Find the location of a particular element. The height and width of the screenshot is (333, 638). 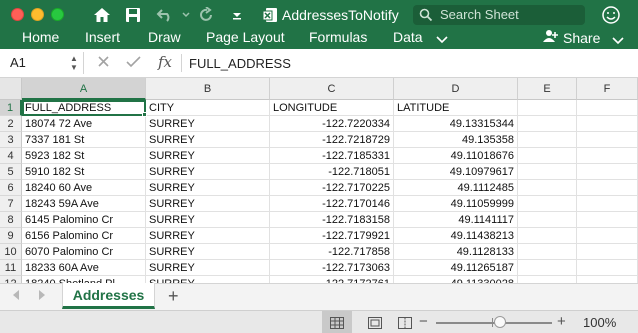

add-sheet-button: + is located at coordinates (173, 296).